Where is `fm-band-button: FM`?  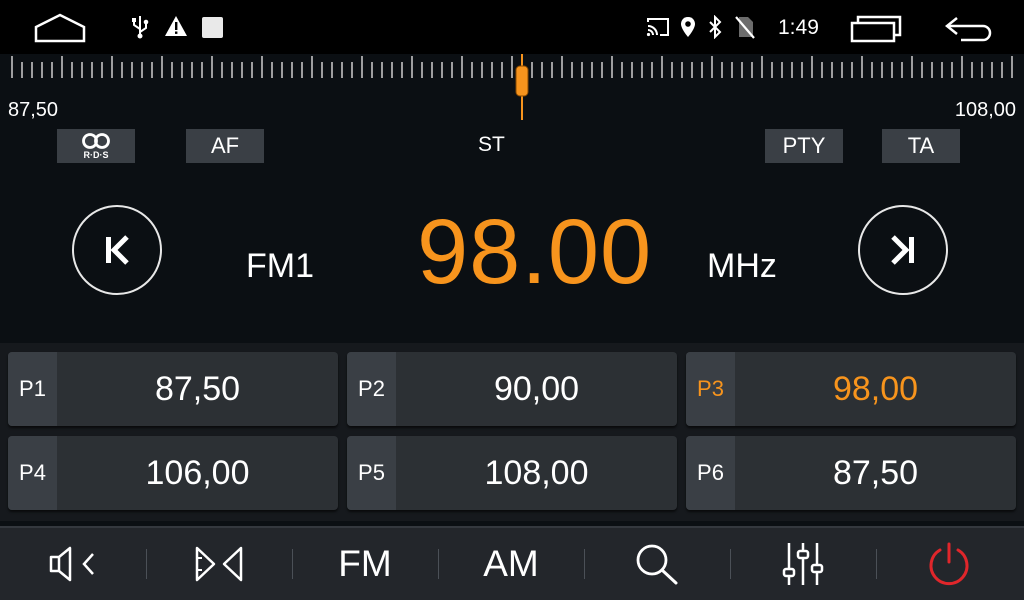 fm-band-button: FM is located at coordinates (365, 564).